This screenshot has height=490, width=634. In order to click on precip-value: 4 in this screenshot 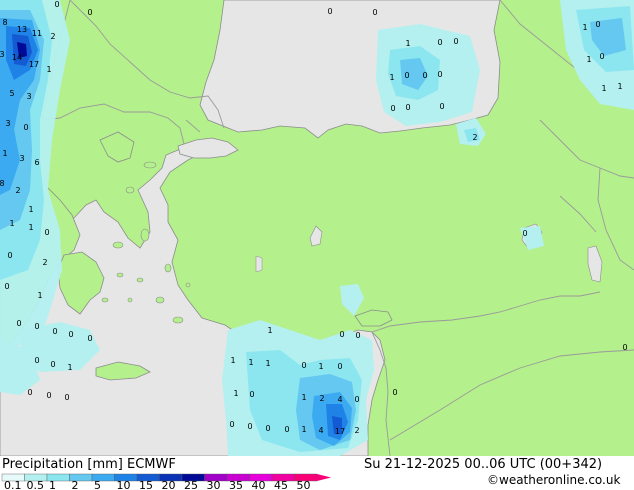, I will do `click(320, 430)`.